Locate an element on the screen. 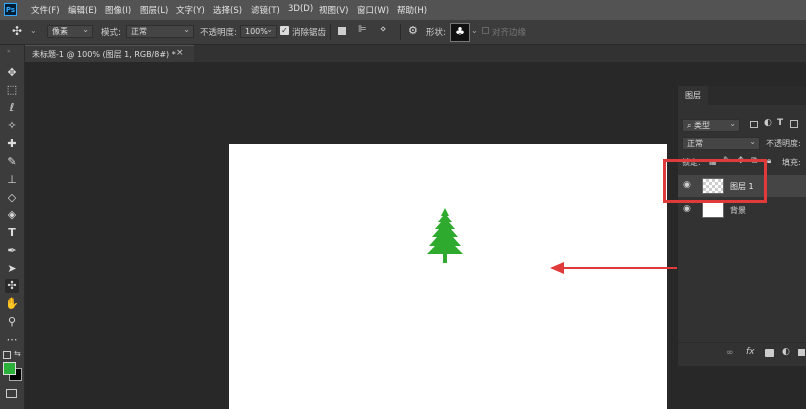 The height and width of the screenshot is (409, 806). stamp-icon: ⊥ is located at coordinates (12, 180).